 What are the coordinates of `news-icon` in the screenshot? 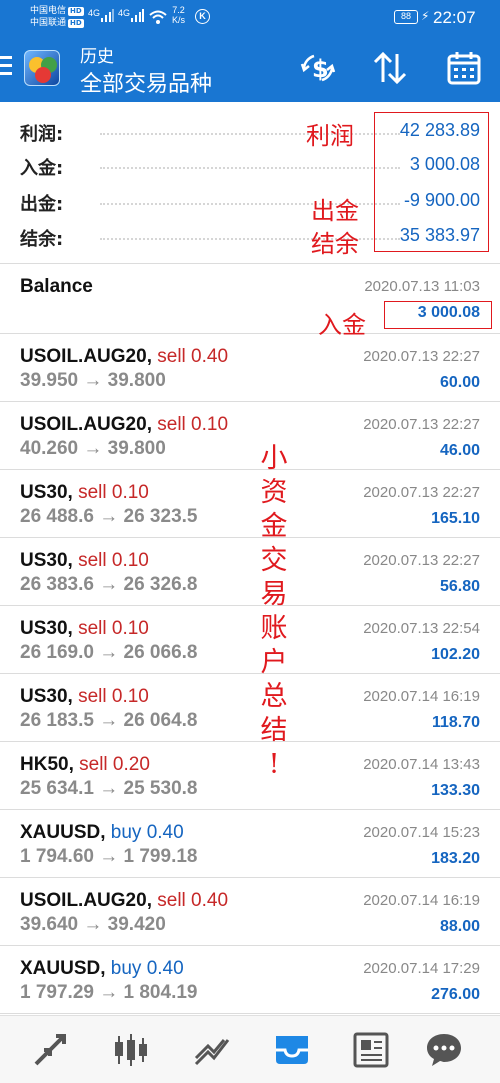 It's located at (371, 1050).